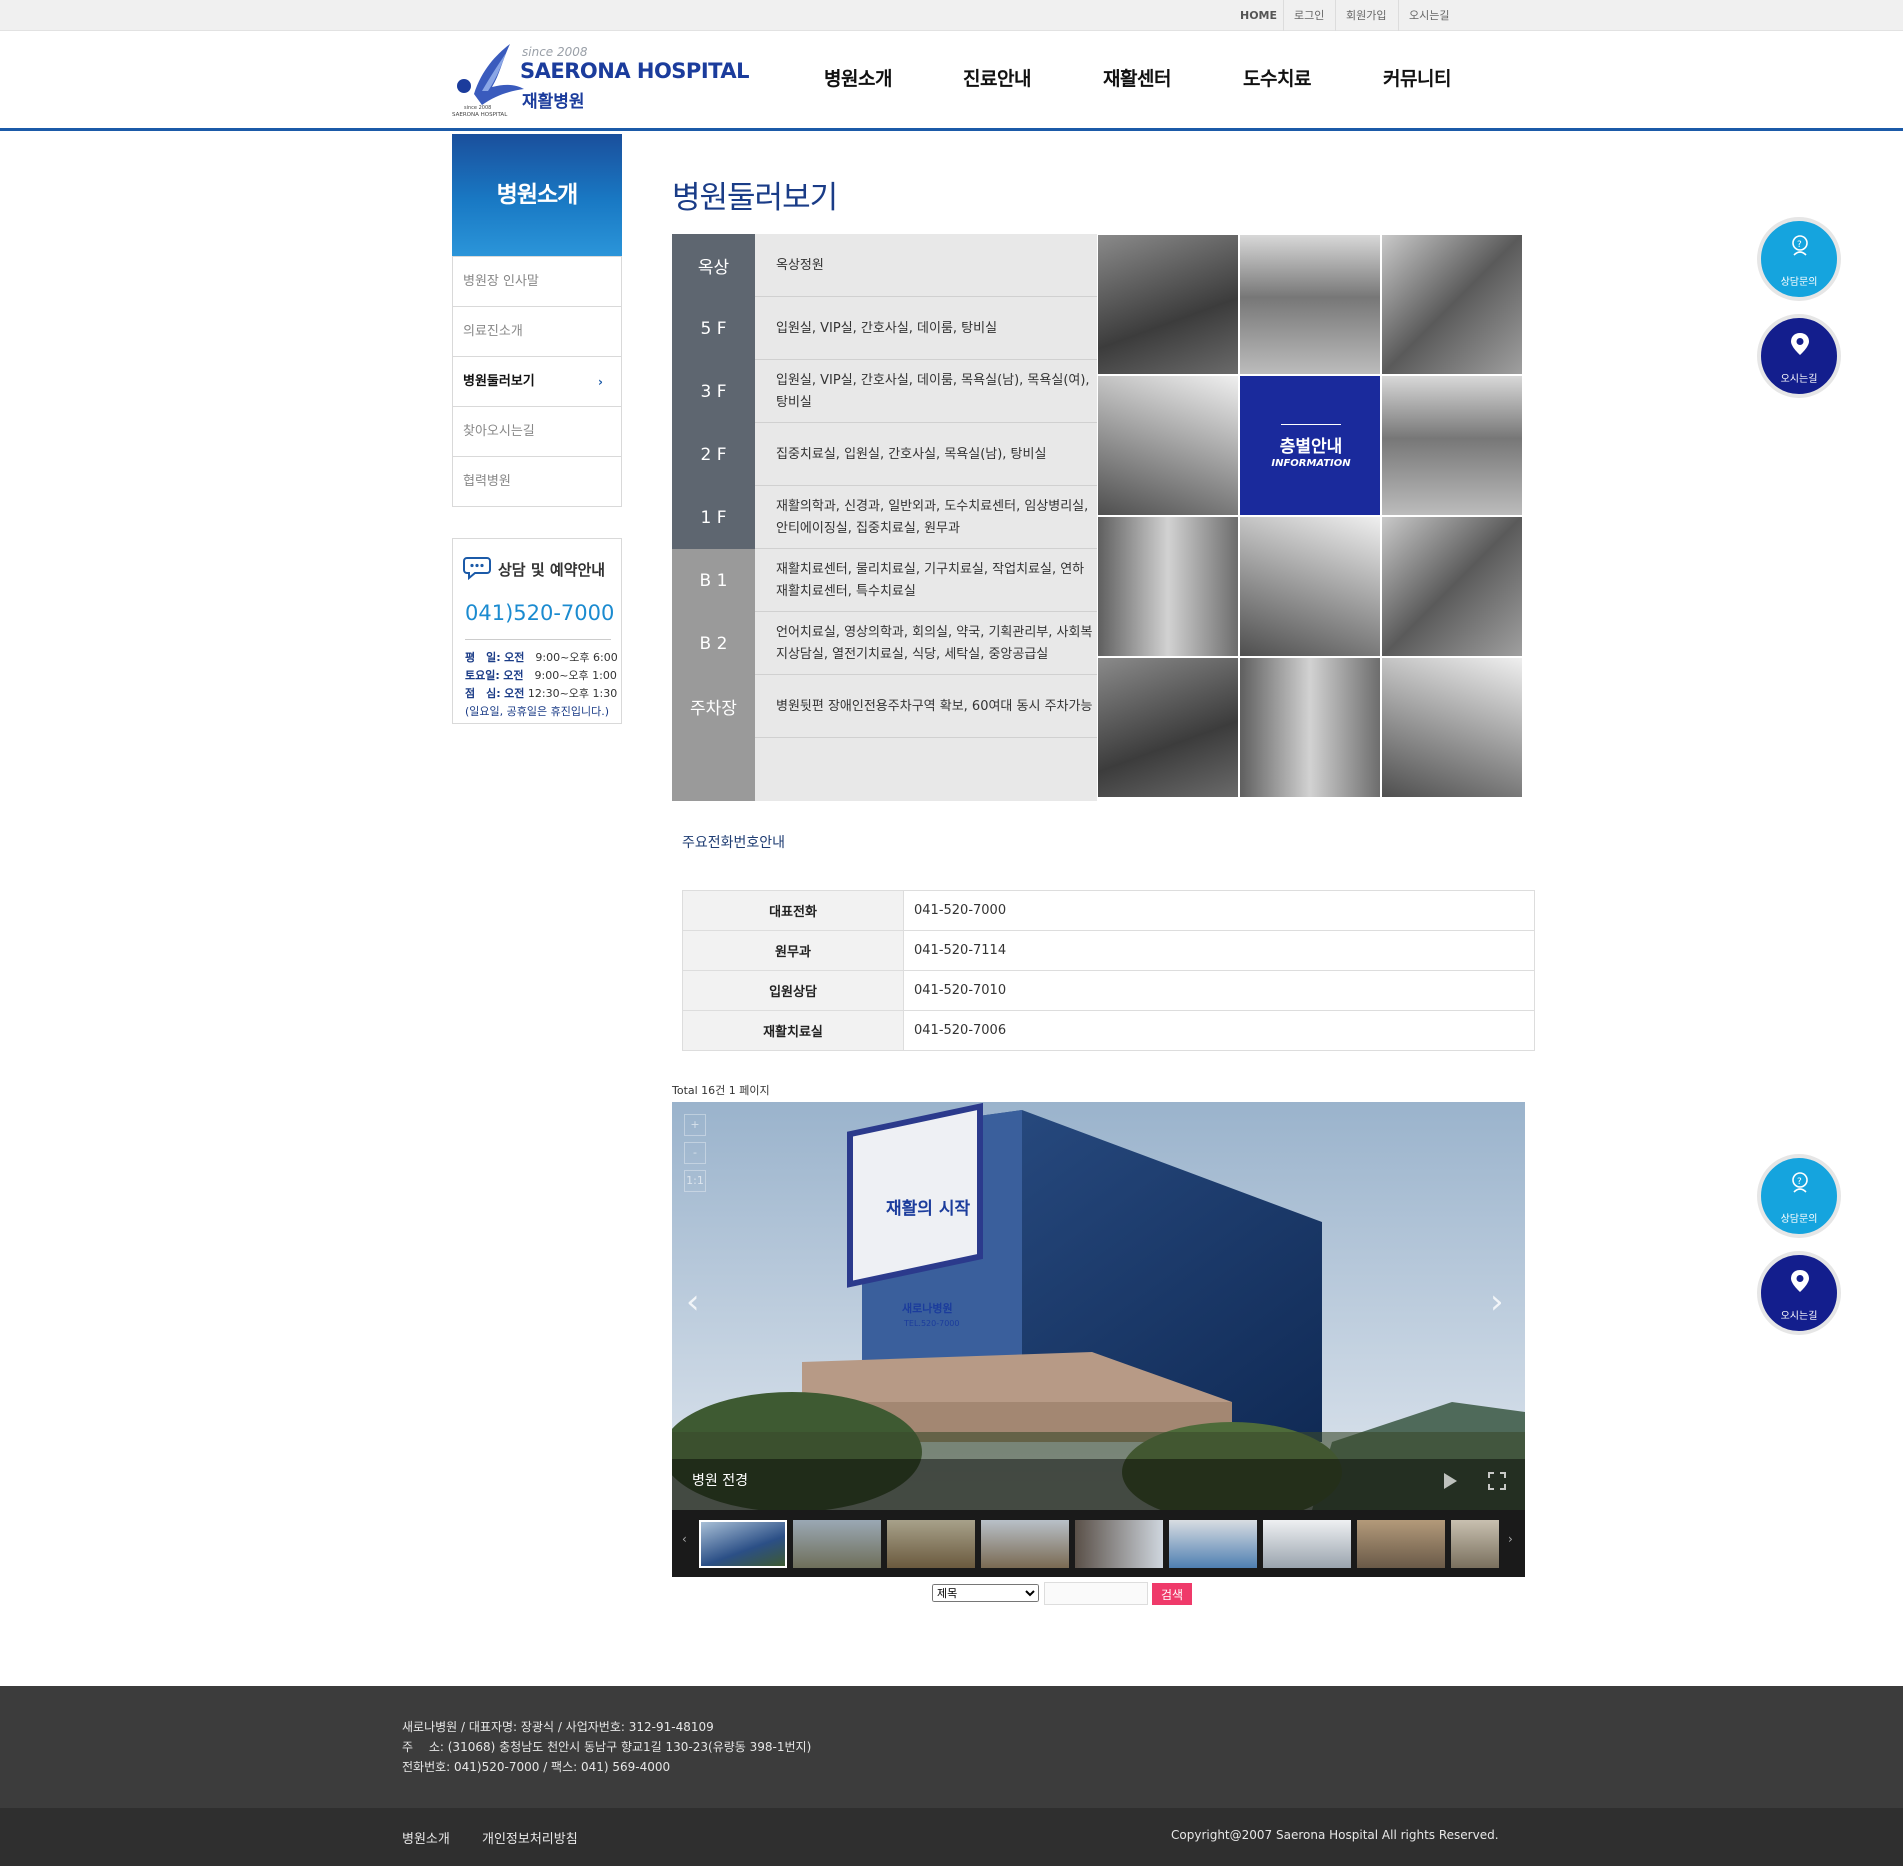 The image size is (1903, 1866). I want to click on gnb-community: 커뮤니티, so click(1417, 77).